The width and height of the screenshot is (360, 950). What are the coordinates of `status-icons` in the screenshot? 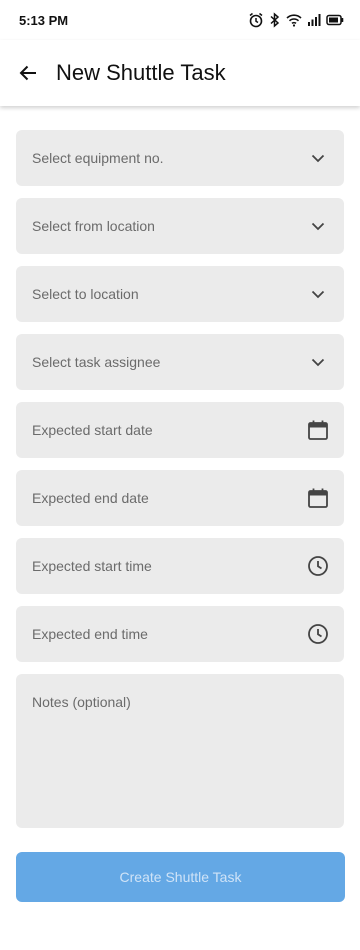 It's located at (296, 20).